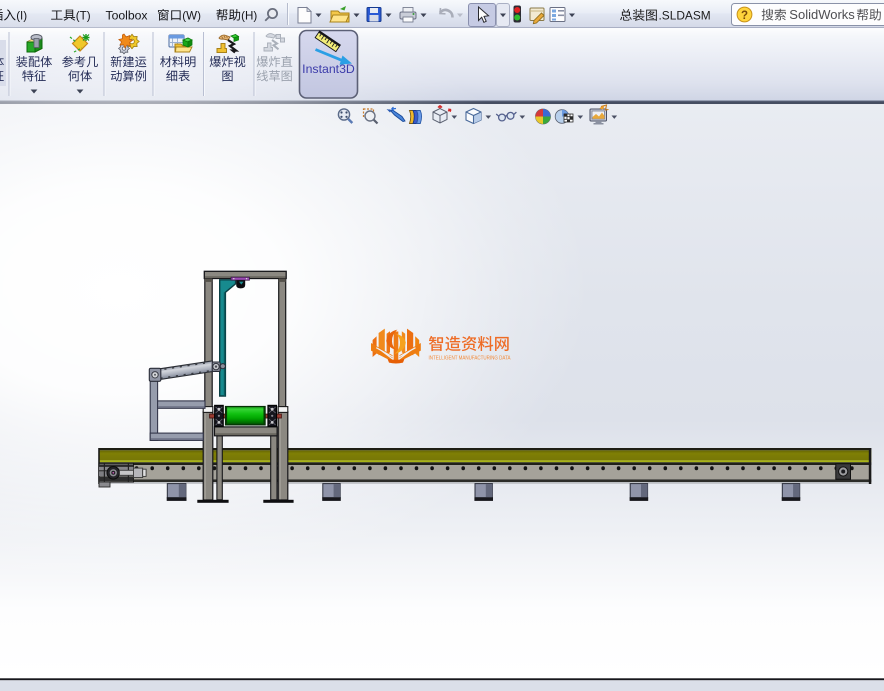 This screenshot has width=884, height=691. What do you see at coordinates (685, 16) in the screenshot?
I see `svg-text: .SLDASM` at bounding box center [685, 16].